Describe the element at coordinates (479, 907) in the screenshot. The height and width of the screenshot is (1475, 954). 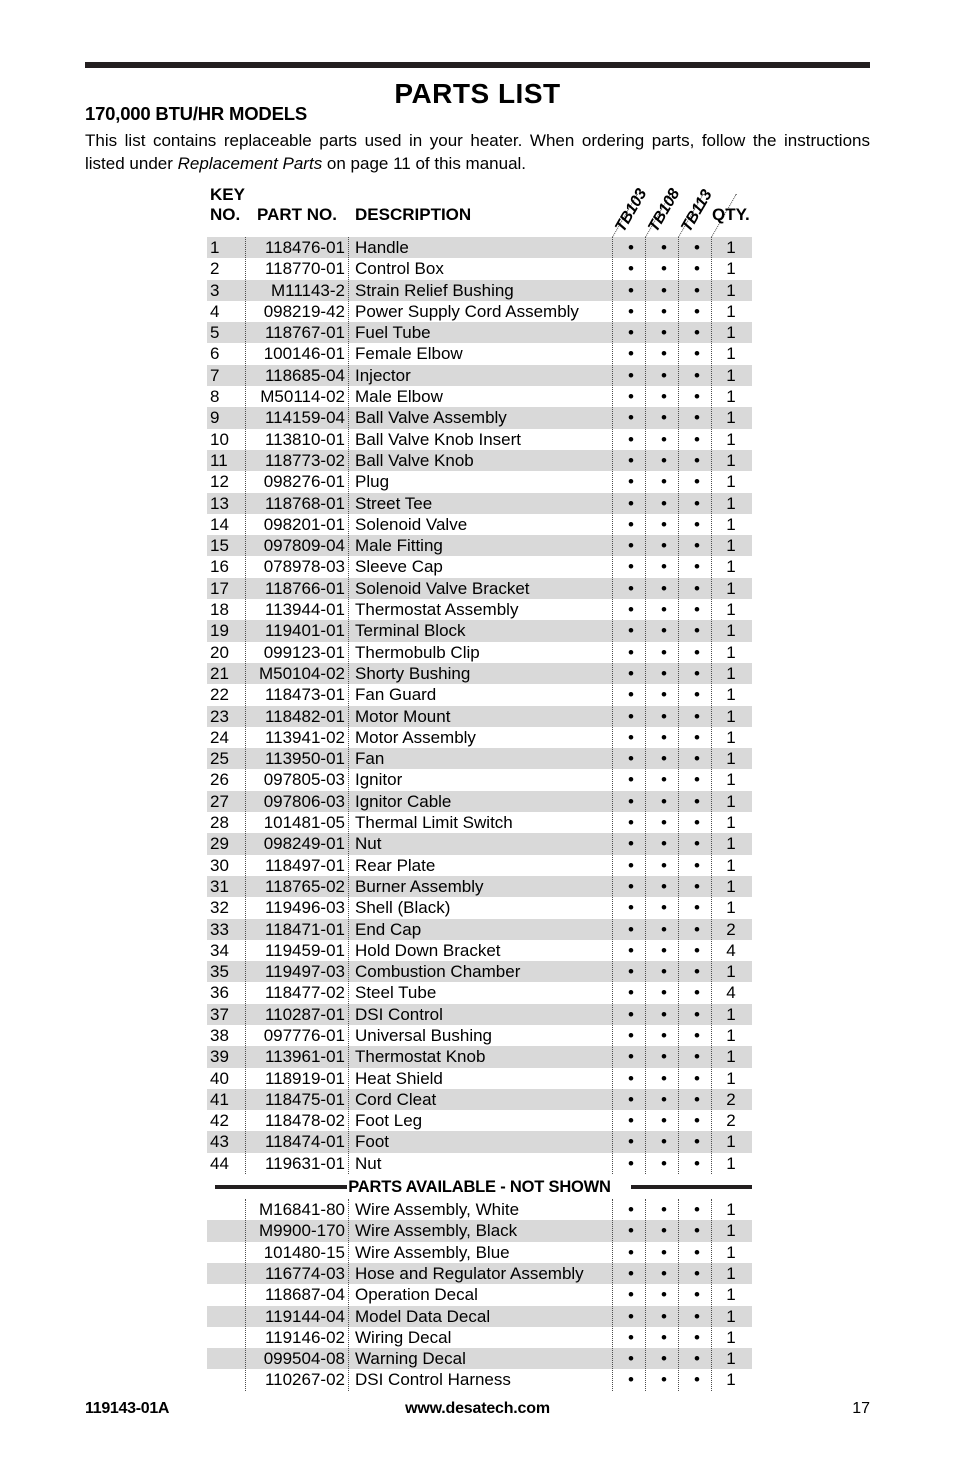
I see `table-row: 32 119496-03 Shell (Black) • • • 1` at that location.